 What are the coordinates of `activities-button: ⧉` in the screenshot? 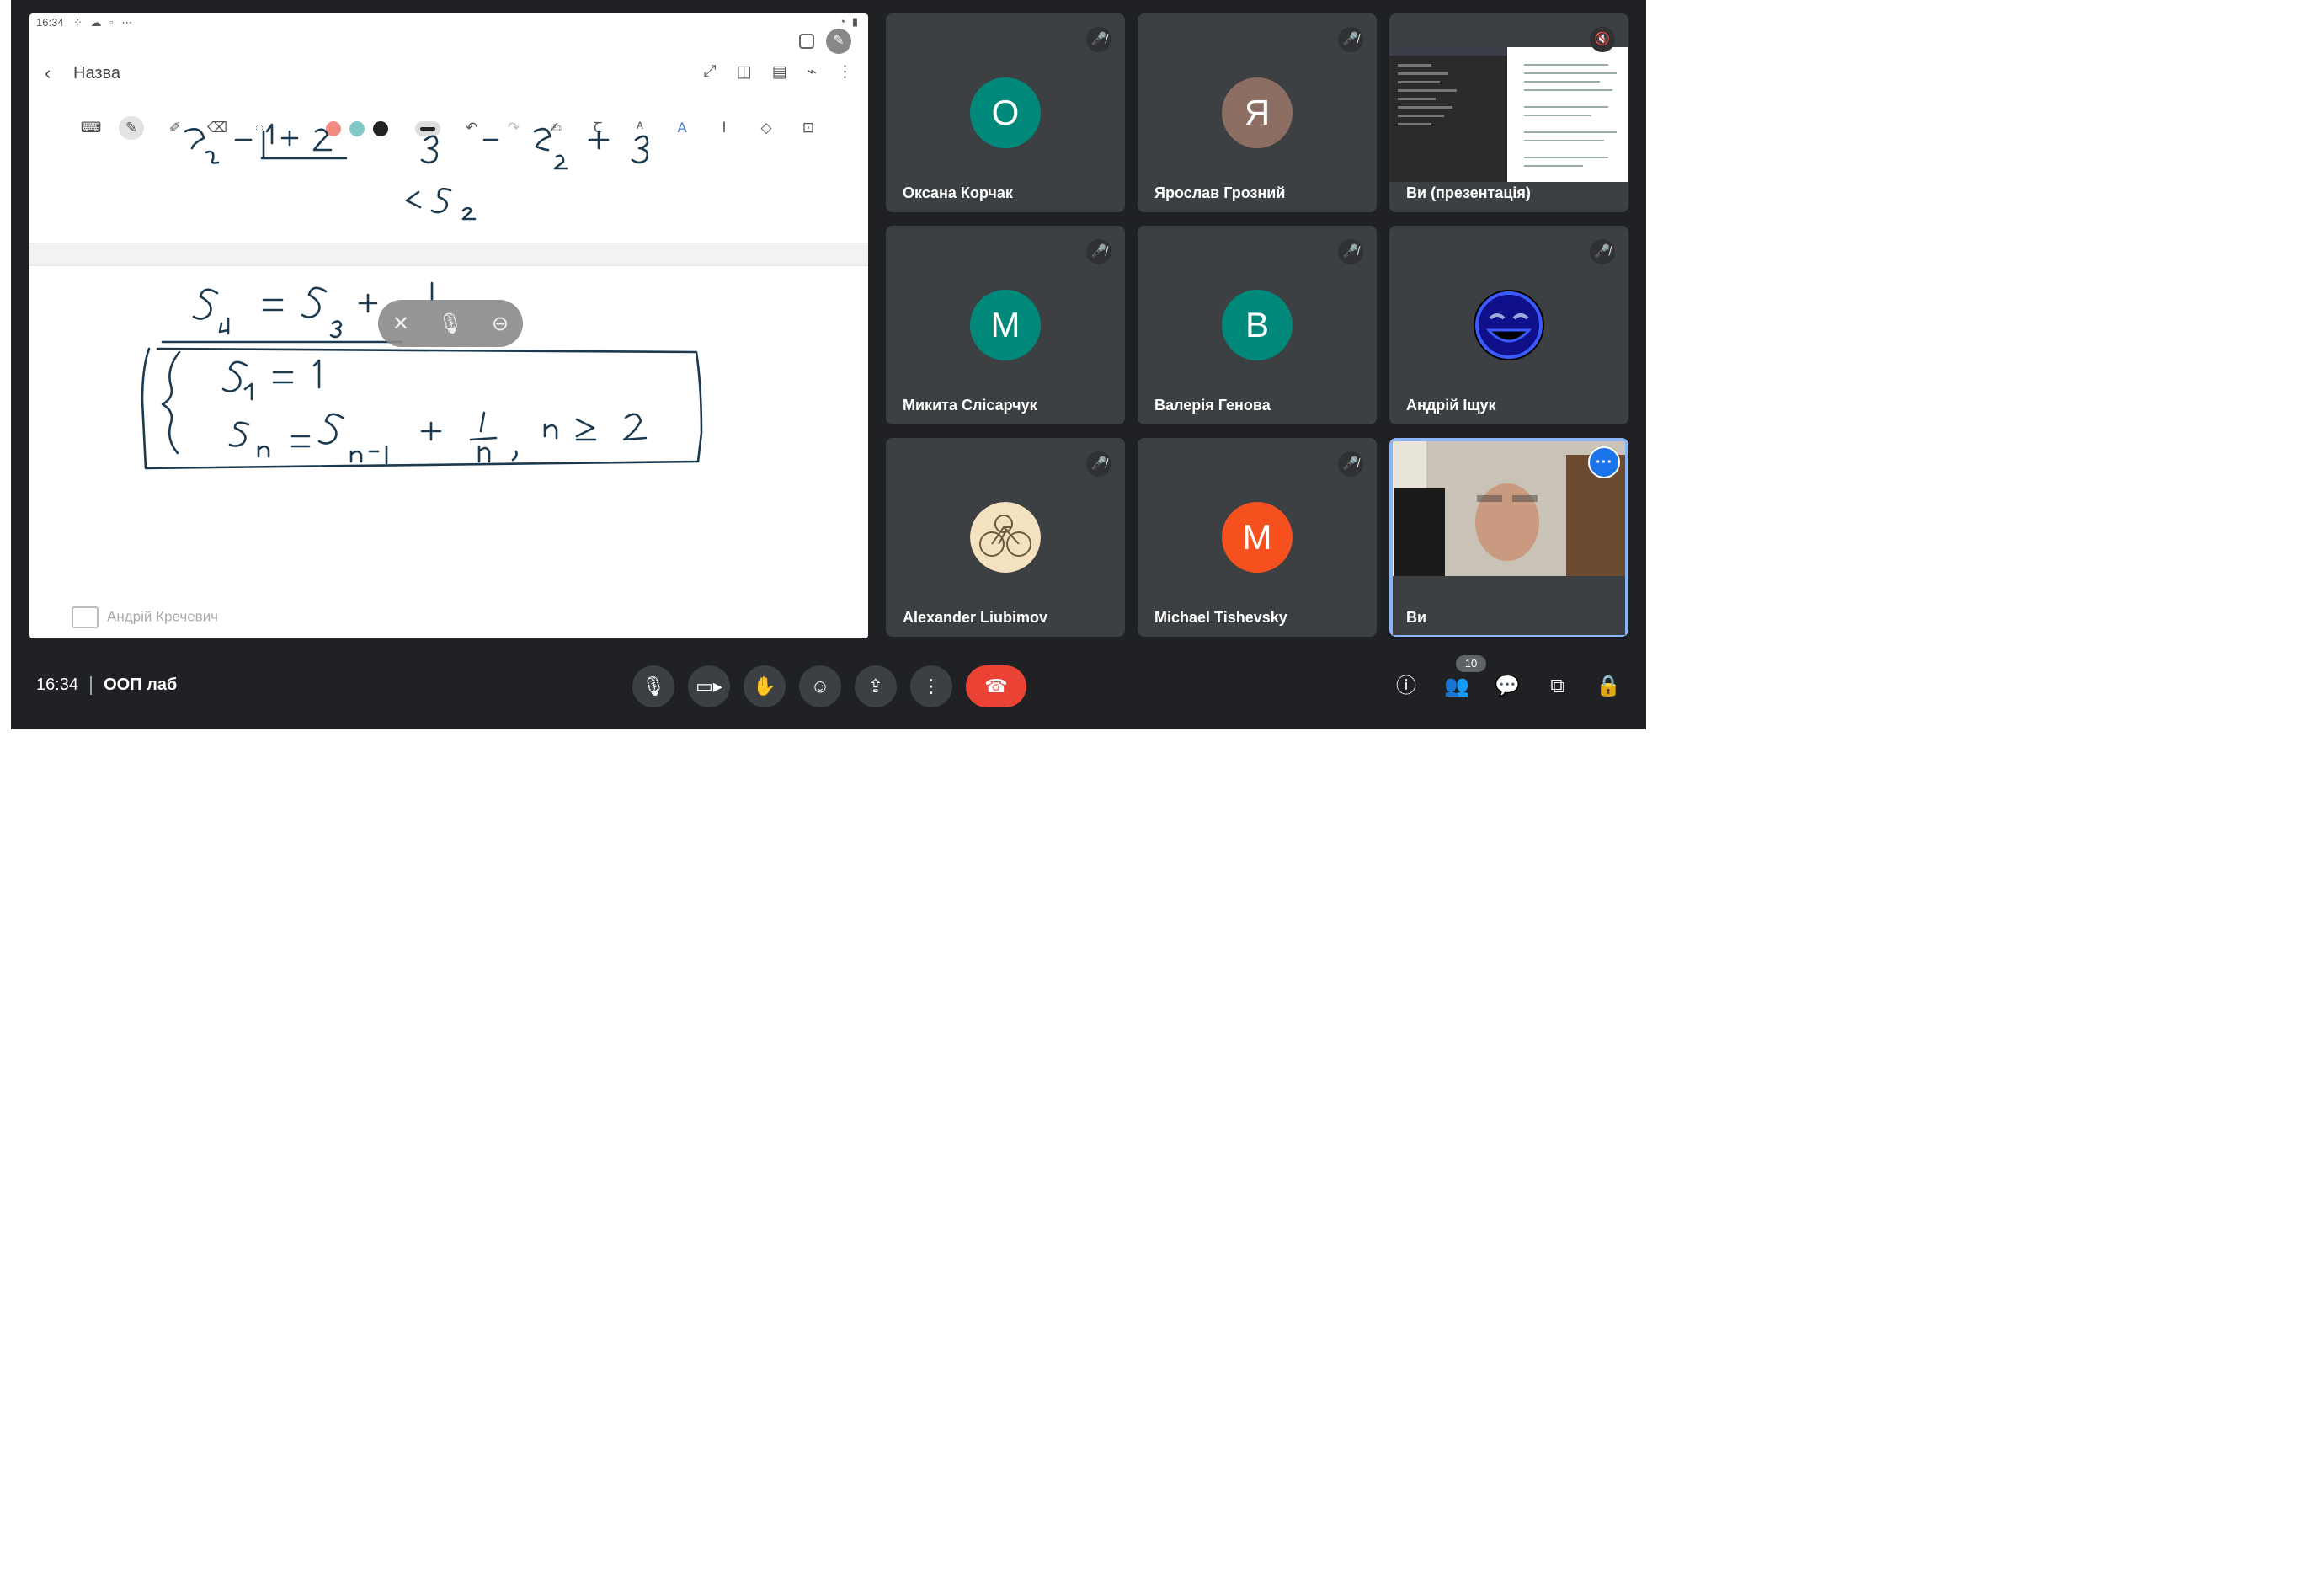 It's located at (1558, 686).